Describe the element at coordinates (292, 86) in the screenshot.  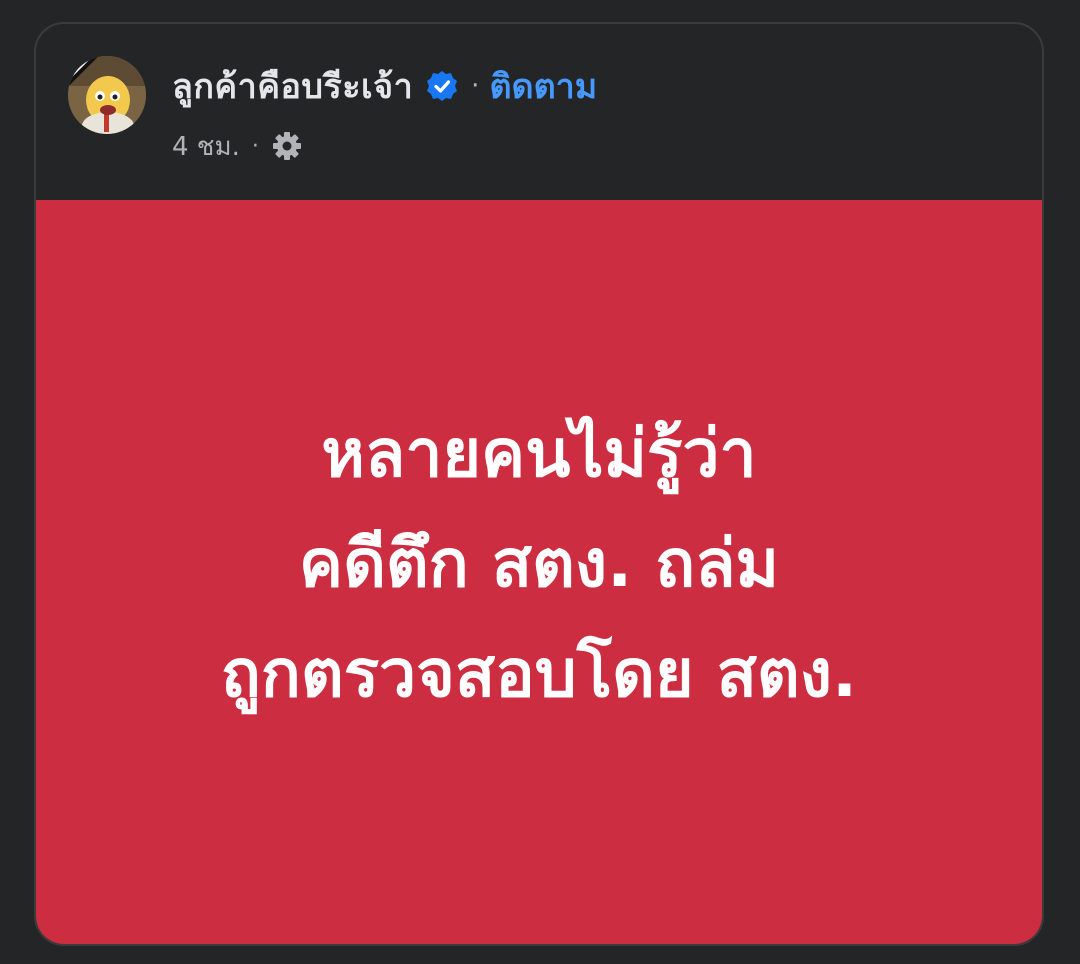
I see `page-name: ลูกค้าคือบรีะเจ้า` at that location.